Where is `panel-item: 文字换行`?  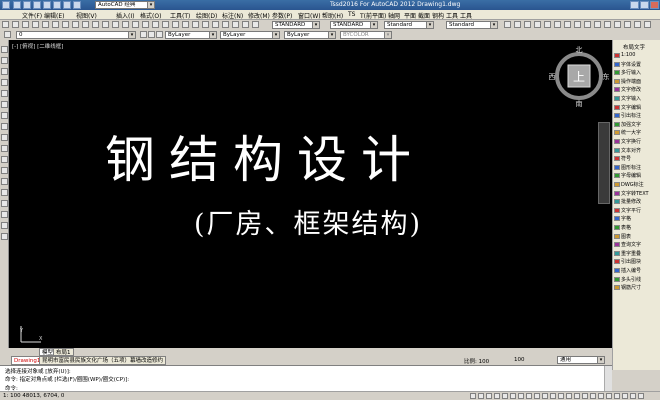 panel-item: 文字换行 is located at coordinates (631, 141).